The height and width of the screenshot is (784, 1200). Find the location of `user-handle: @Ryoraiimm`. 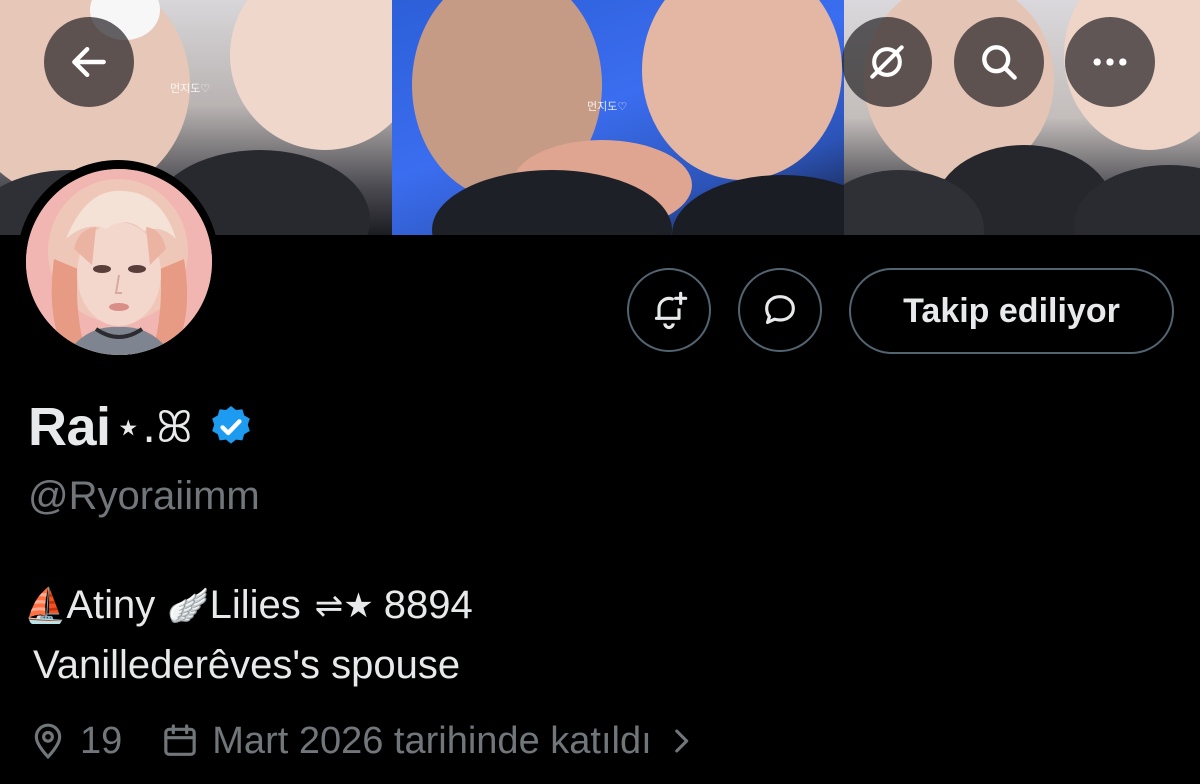

user-handle: @Ryoraiimm is located at coordinates (144, 496).